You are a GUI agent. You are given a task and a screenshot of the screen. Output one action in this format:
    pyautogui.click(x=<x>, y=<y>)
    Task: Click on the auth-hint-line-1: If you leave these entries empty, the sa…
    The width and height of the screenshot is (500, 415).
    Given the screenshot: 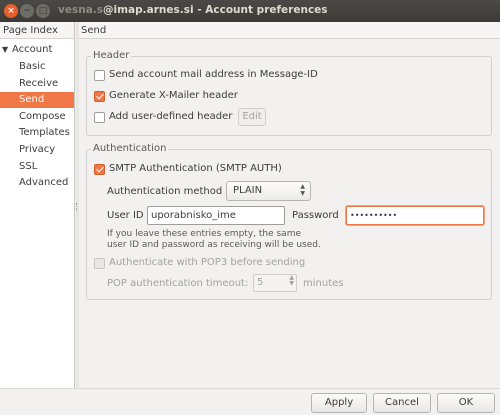 What is the action you would take?
    pyautogui.click(x=204, y=234)
    